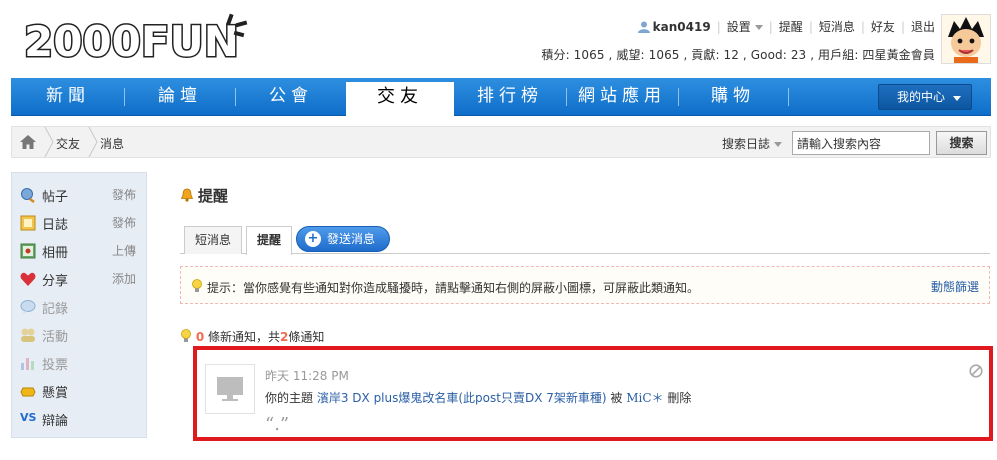  What do you see at coordinates (68, 143) in the screenshot?
I see `breadcrumb-item-social: 交友` at bounding box center [68, 143].